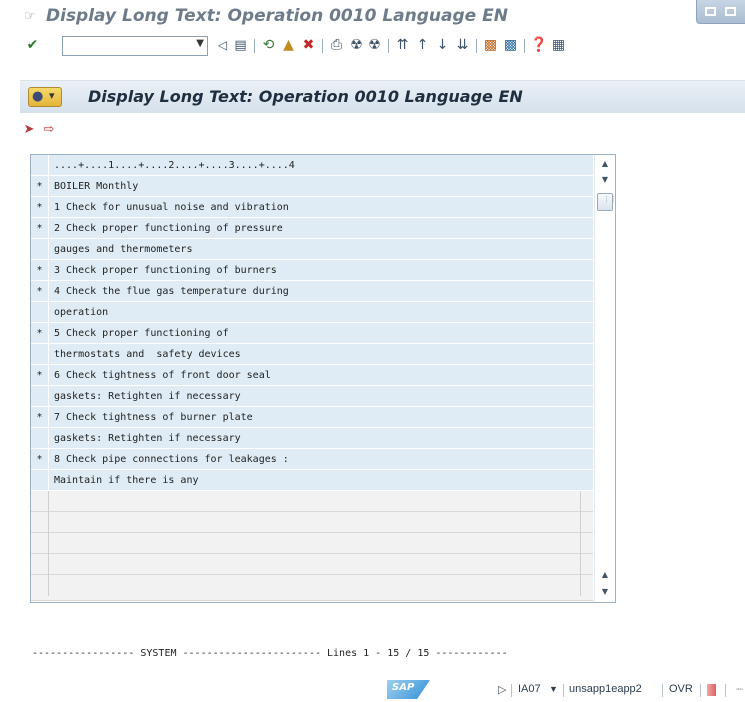  What do you see at coordinates (681, 689) in the screenshot?
I see `input-mode: OVR` at bounding box center [681, 689].